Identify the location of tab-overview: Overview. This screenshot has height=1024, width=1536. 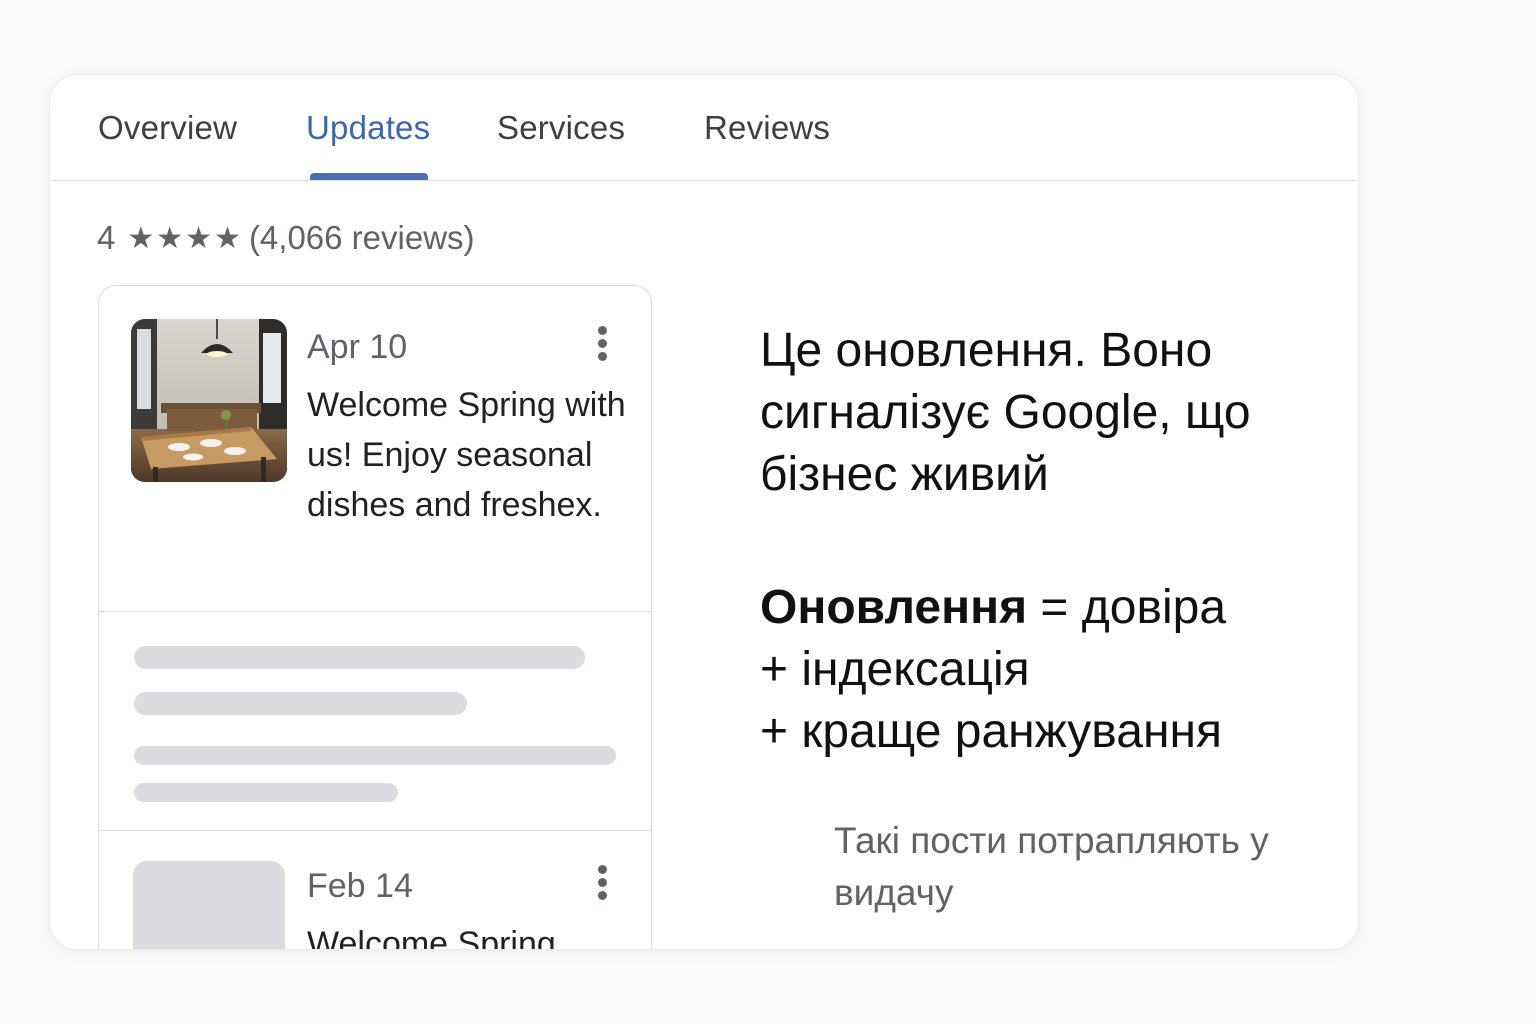
(167, 128).